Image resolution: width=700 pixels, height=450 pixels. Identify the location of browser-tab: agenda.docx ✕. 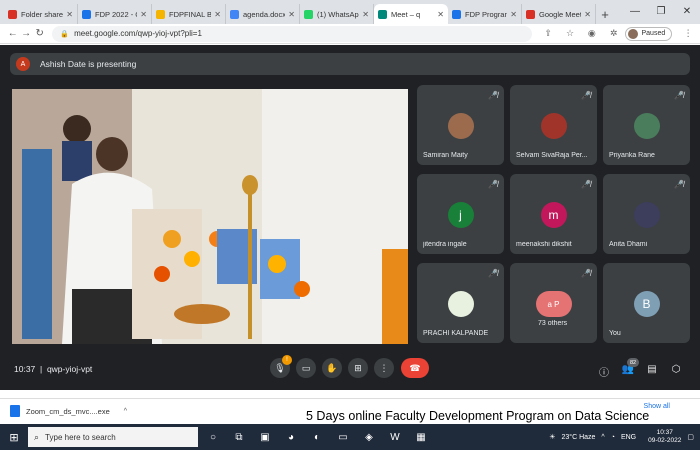
(263, 14).